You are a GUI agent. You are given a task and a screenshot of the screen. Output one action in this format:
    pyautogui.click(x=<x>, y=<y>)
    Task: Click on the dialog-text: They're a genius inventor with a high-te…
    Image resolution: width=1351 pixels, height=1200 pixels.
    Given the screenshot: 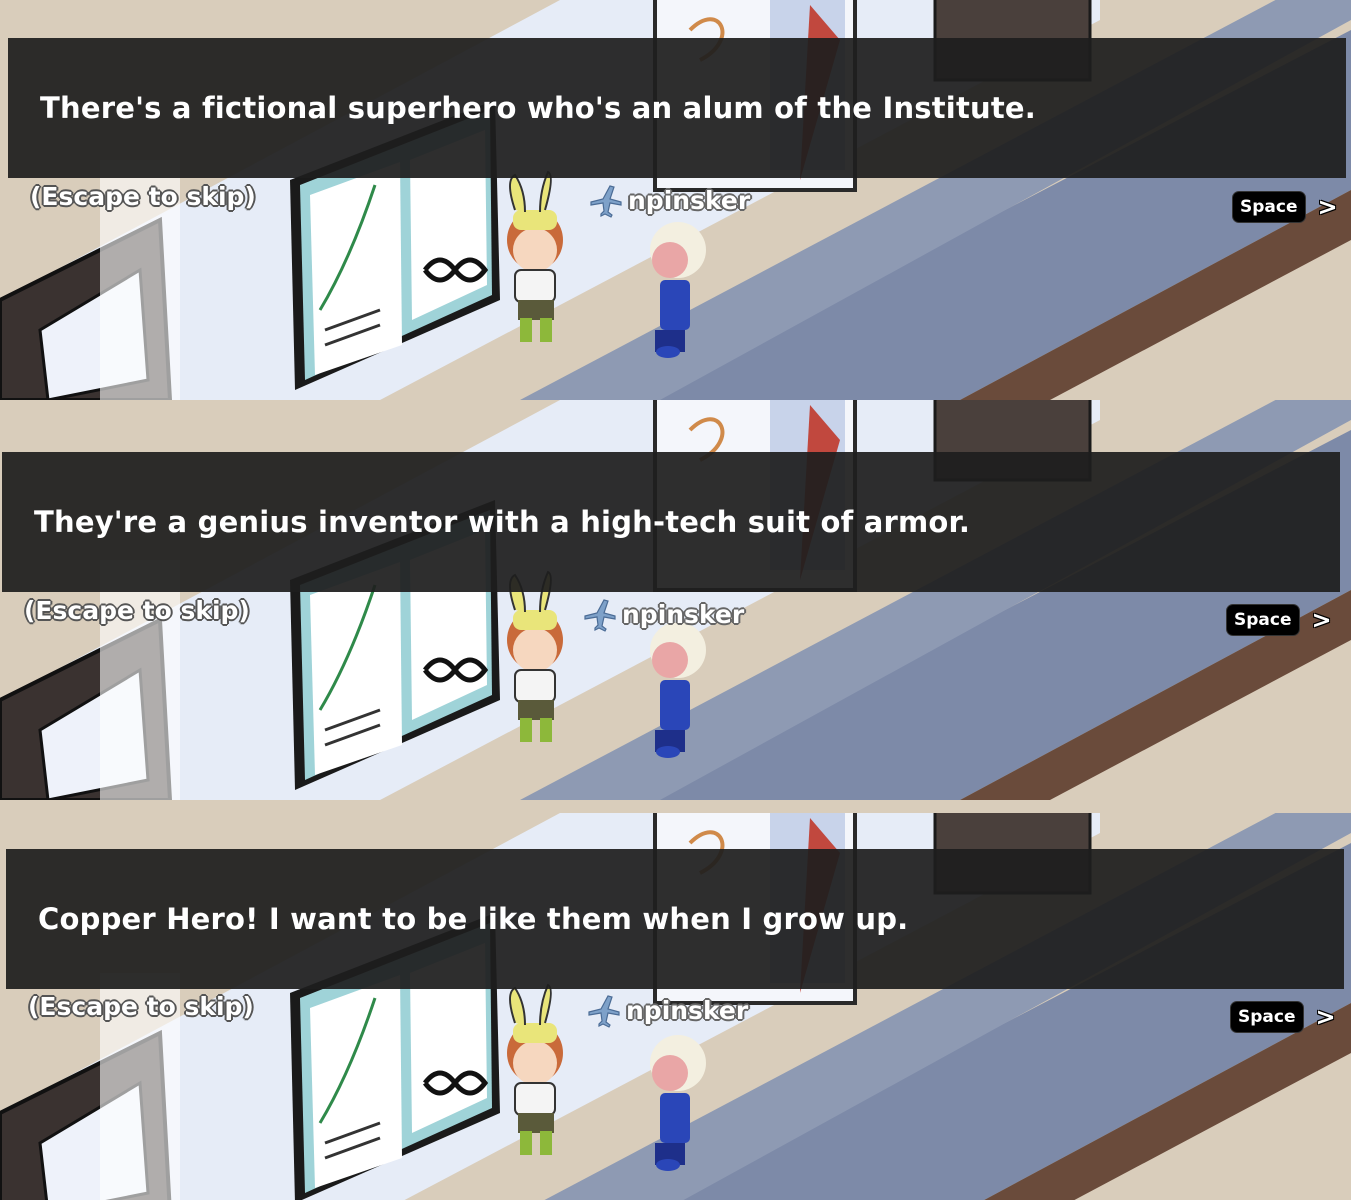 What is the action you would take?
    pyautogui.click(x=502, y=522)
    